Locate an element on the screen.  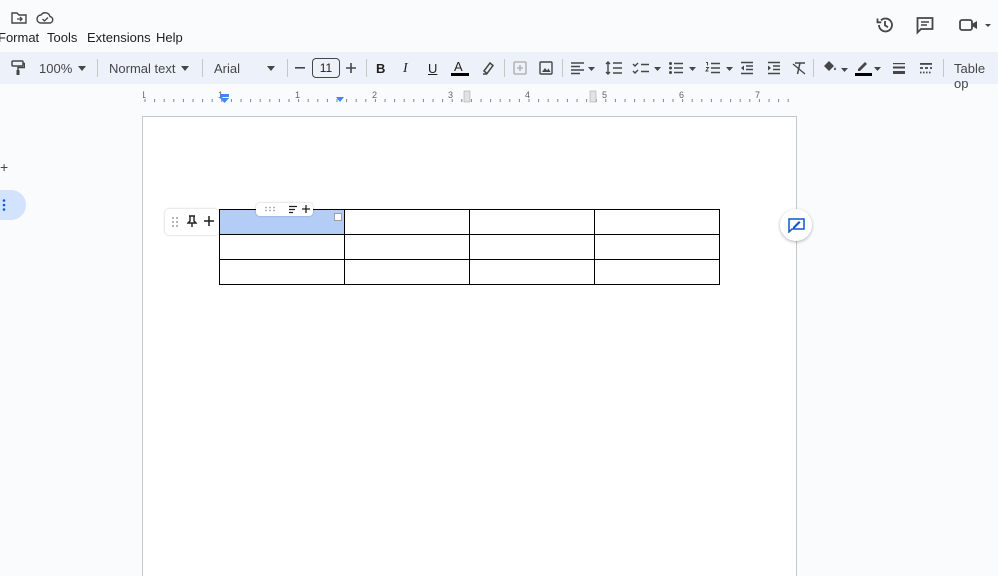
document-table is located at coordinates (469, 247).